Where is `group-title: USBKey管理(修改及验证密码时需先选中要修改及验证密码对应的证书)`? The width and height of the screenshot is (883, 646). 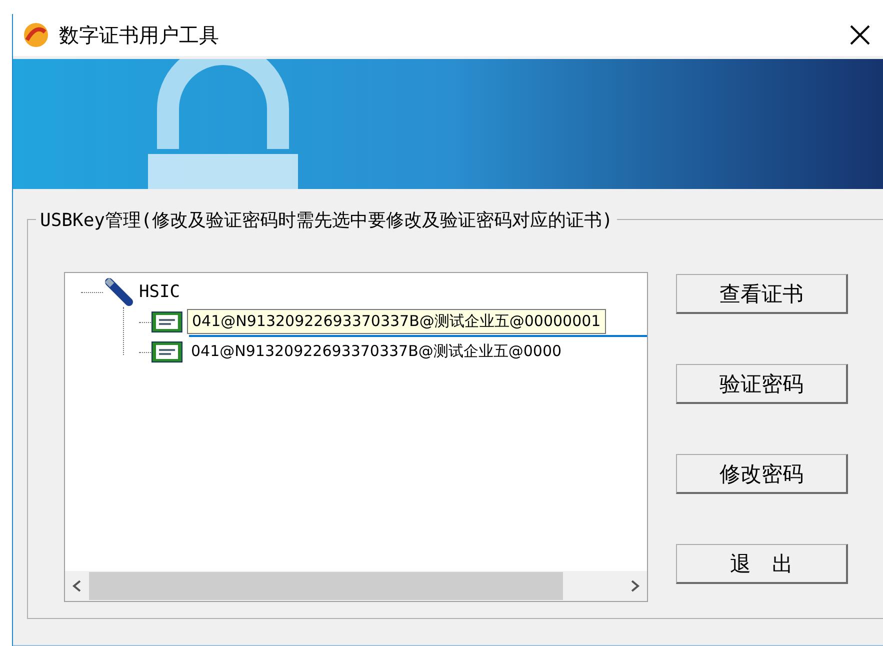 group-title: USBKey管理(修改及验证密码时需先选中要修改及验证密码对应的证书) is located at coordinates (326, 220).